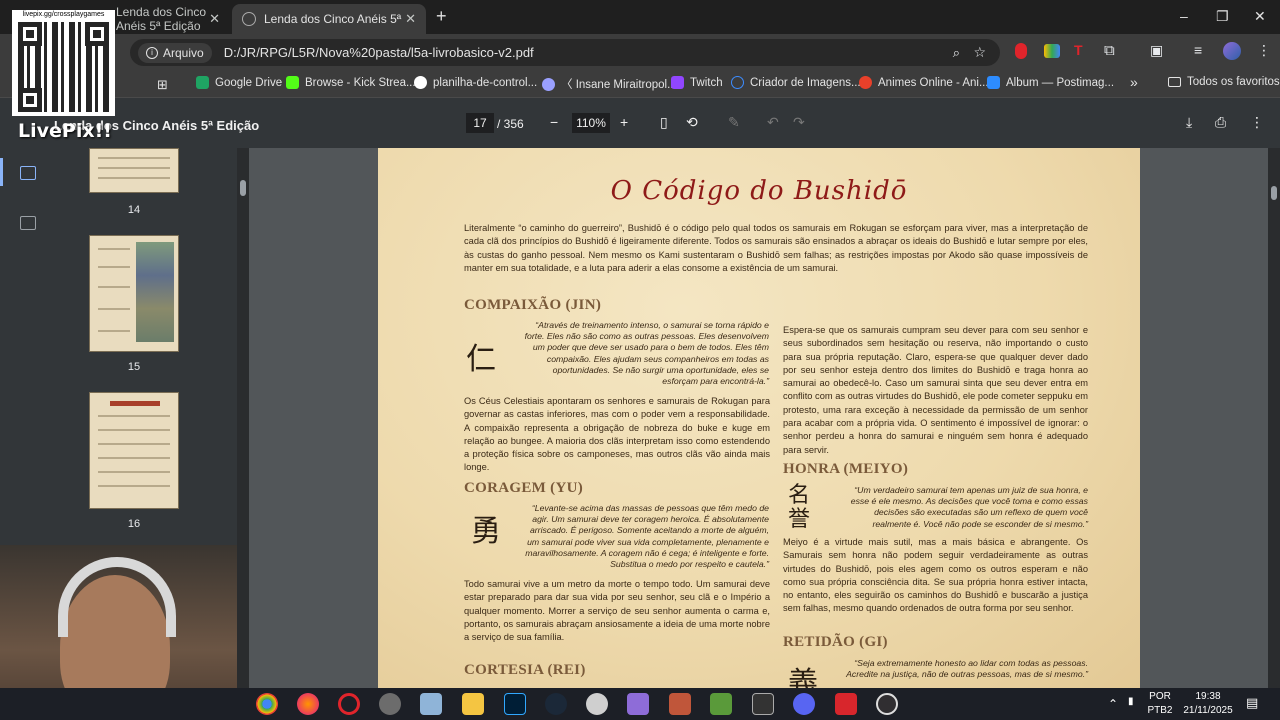  Describe the element at coordinates (334, 19) in the screenshot. I see `tab-title: Lenda dos Cinco Anéis 5ª Edição` at that location.